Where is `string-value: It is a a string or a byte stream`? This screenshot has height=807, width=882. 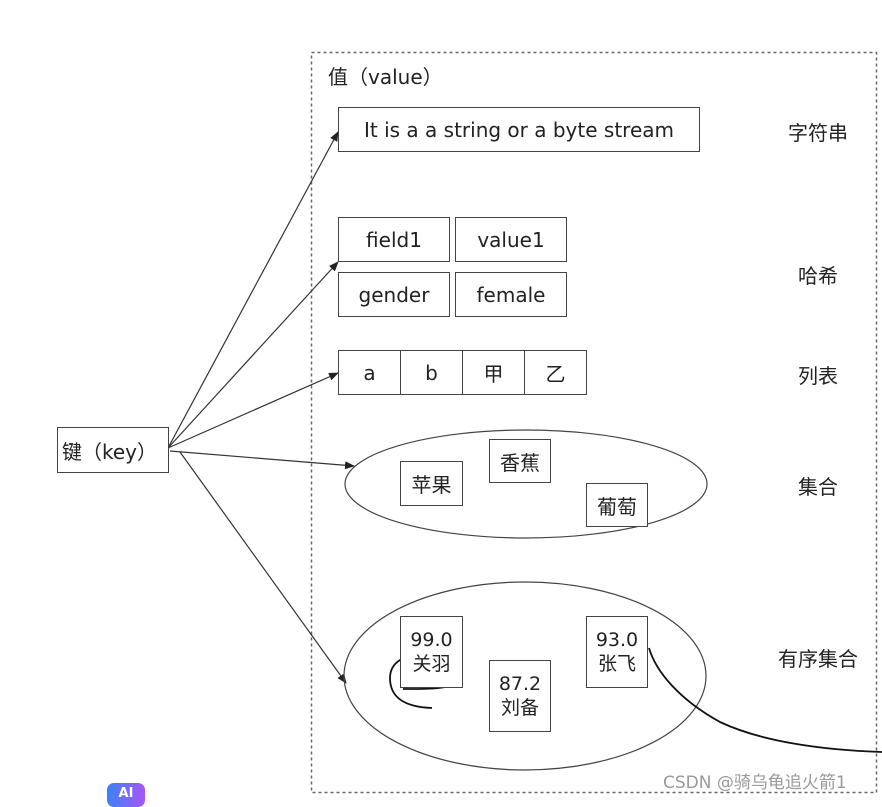 string-value: It is a a string or a byte stream is located at coordinates (519, 129).